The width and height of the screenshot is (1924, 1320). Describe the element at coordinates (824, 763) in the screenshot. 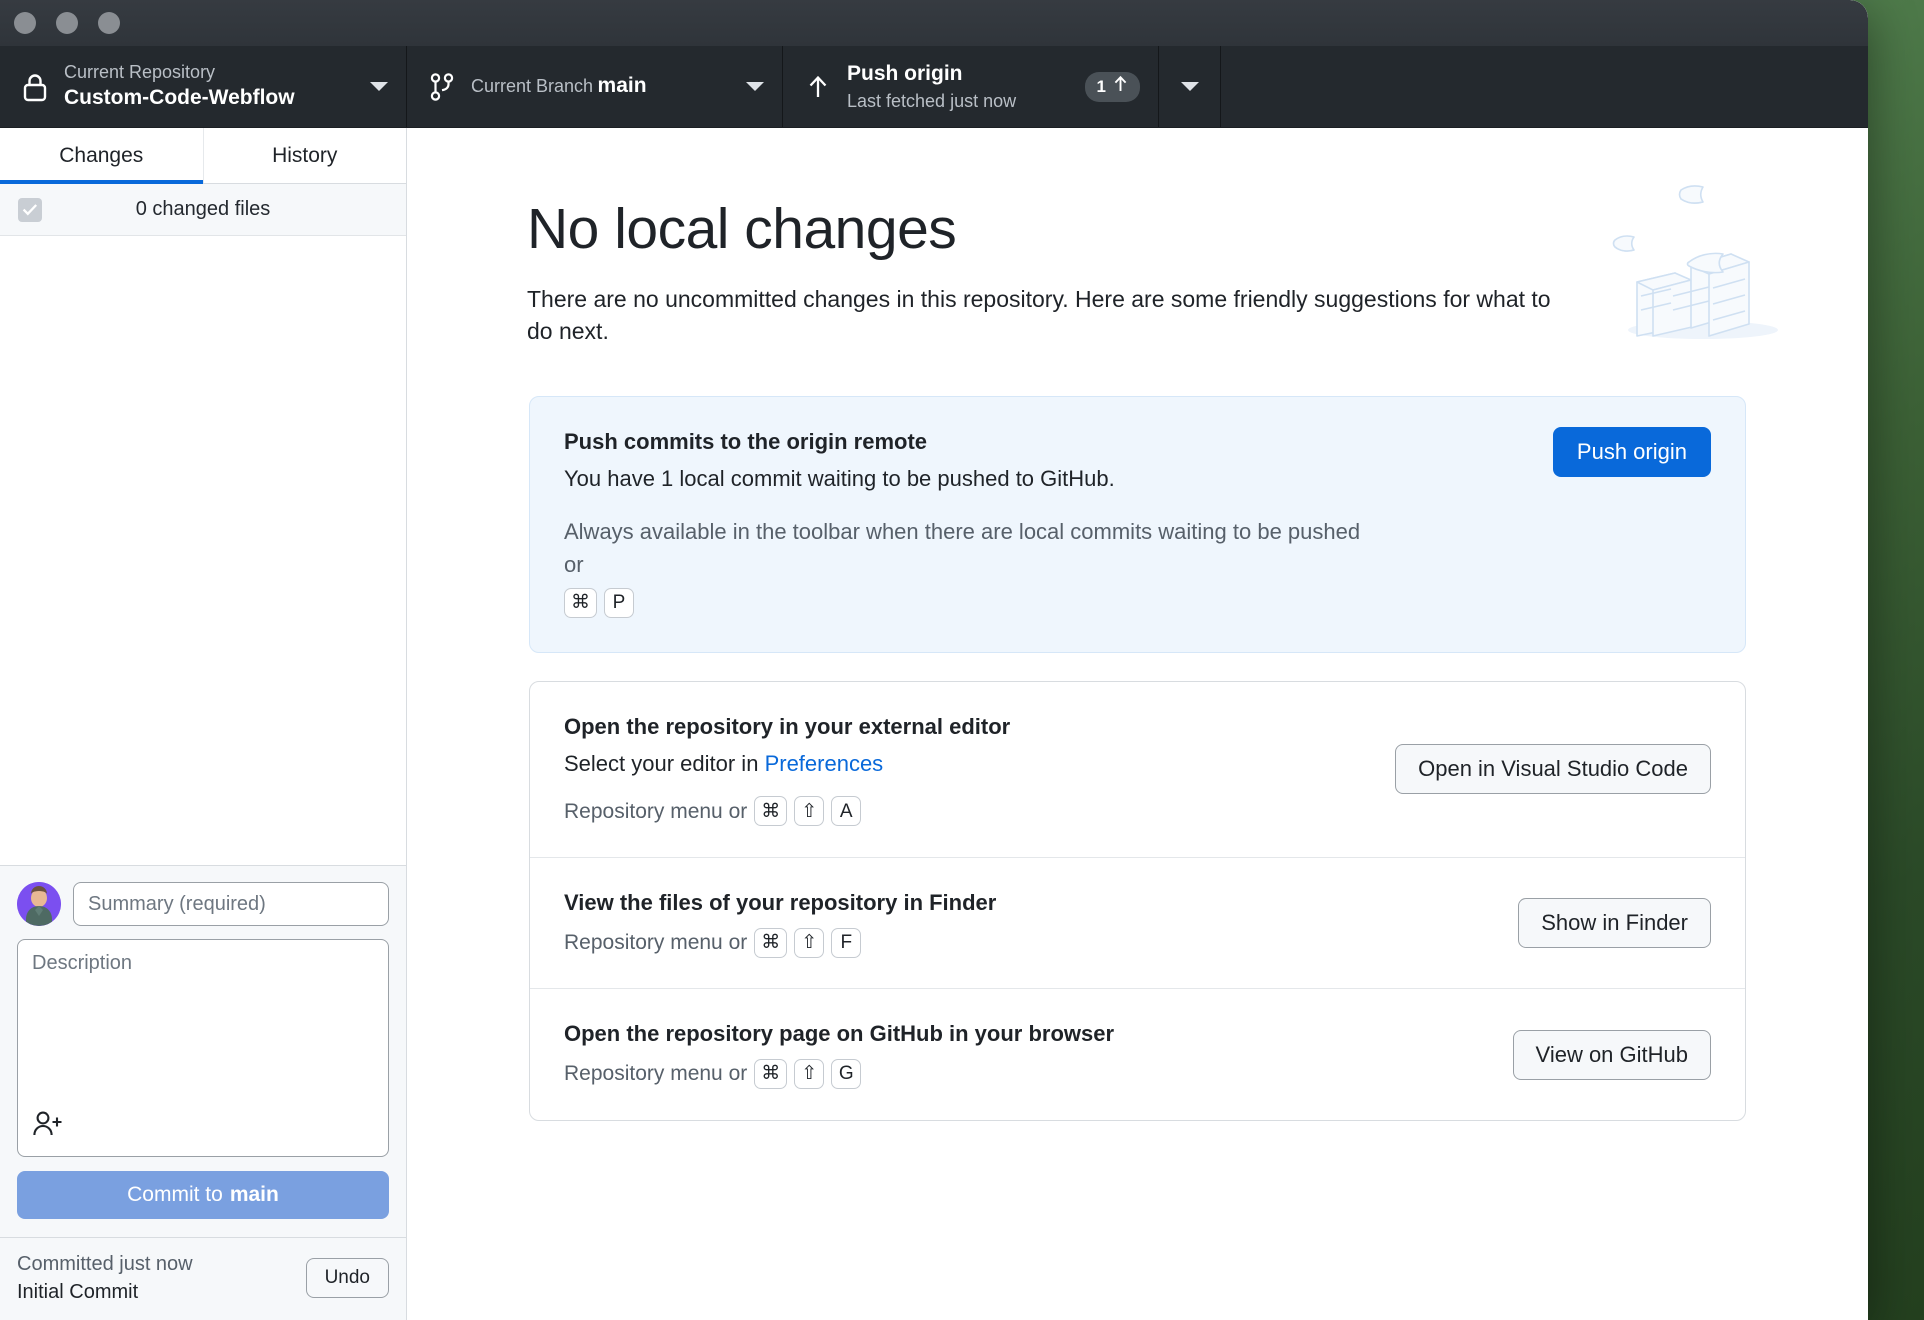

I see `preferences-link: Preferences` at that location.